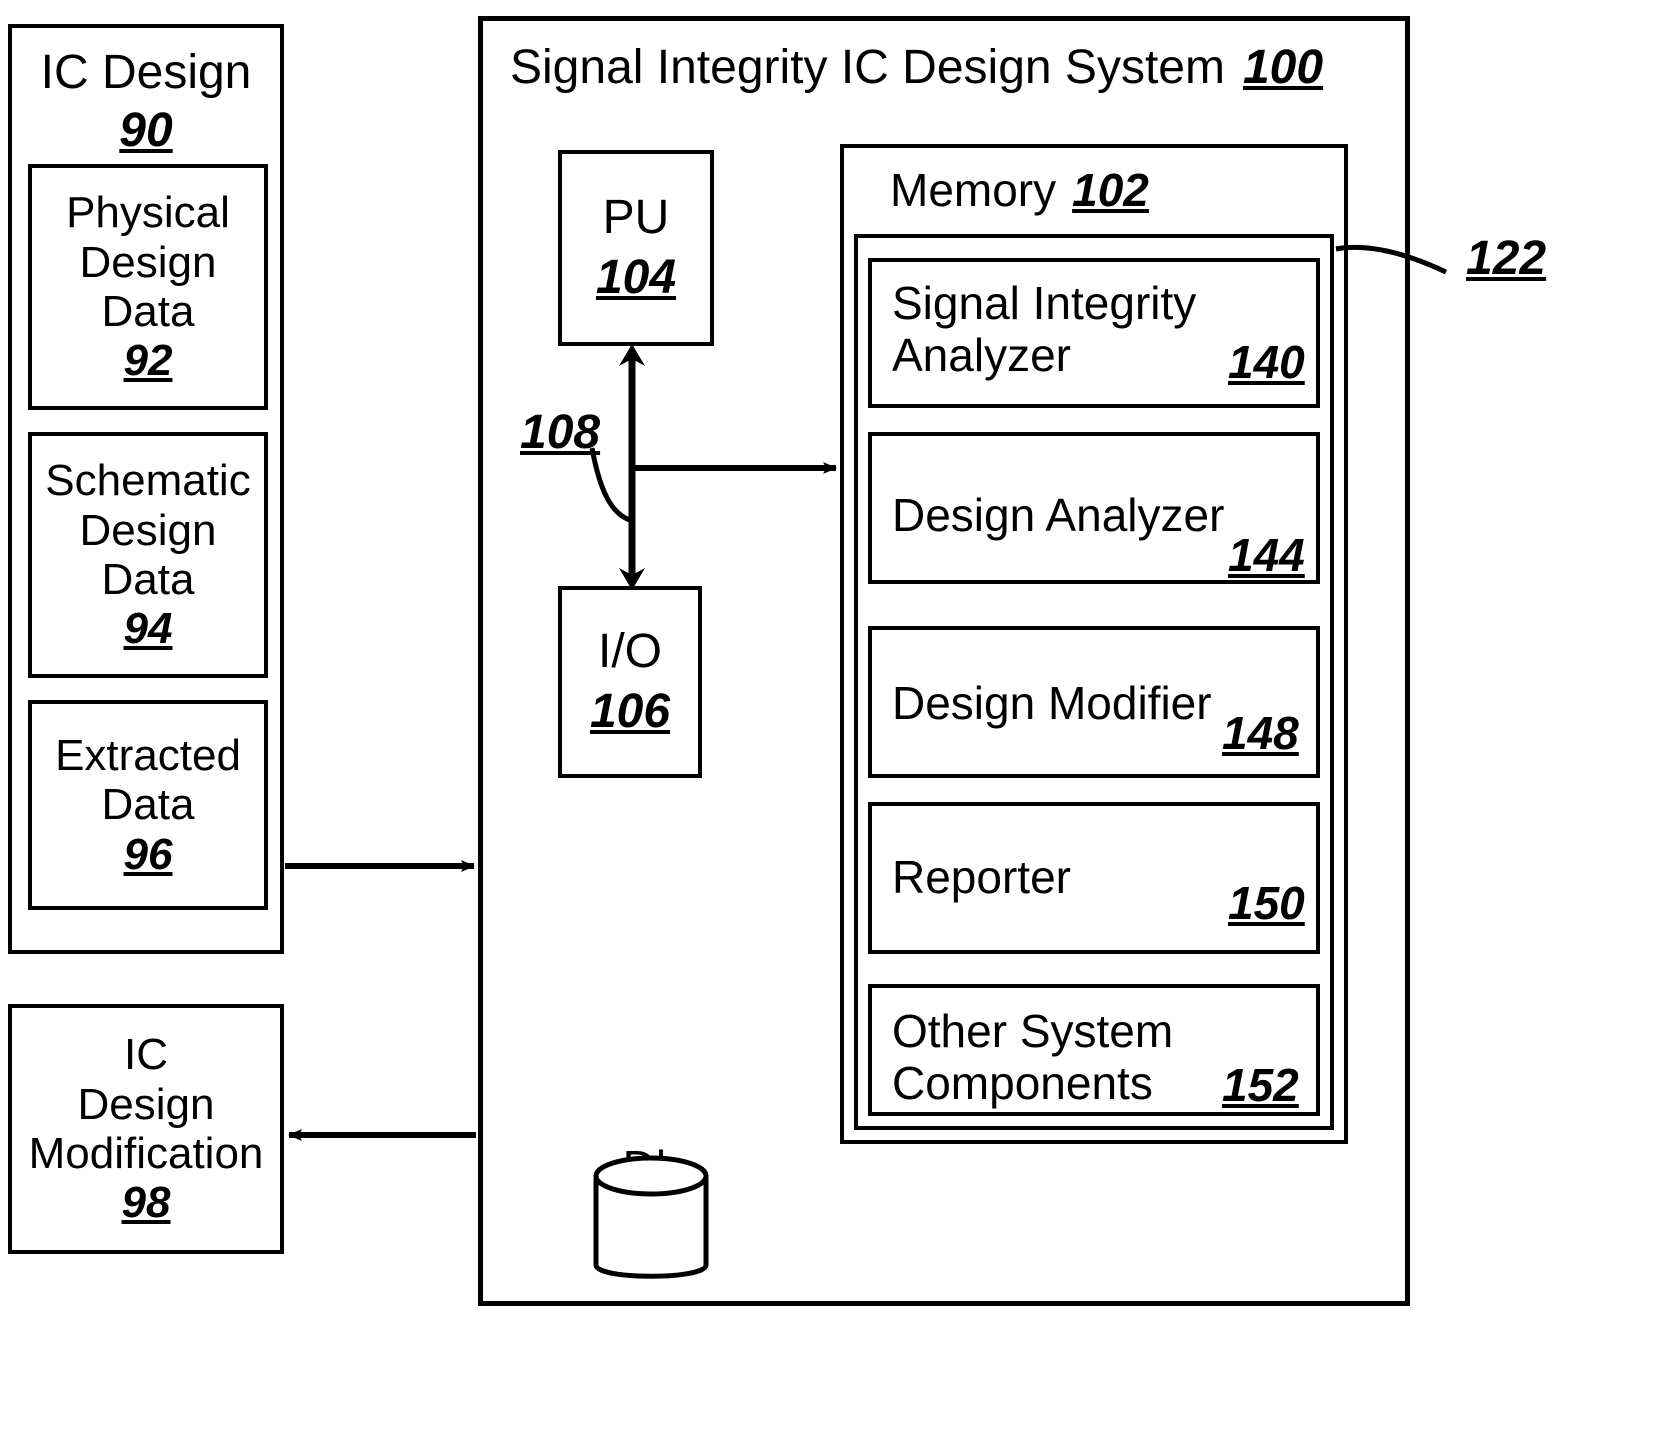 This screenshot has height=1431, width=1676. I want to click on physical-design-data-content: Physical Design Data 92, so click(148, 287).